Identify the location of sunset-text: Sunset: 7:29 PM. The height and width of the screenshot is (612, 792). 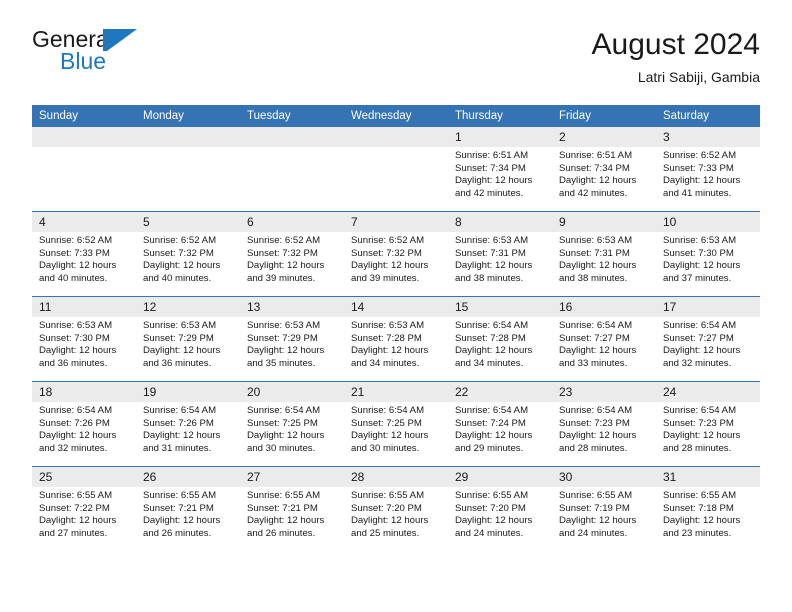
(282, 338).